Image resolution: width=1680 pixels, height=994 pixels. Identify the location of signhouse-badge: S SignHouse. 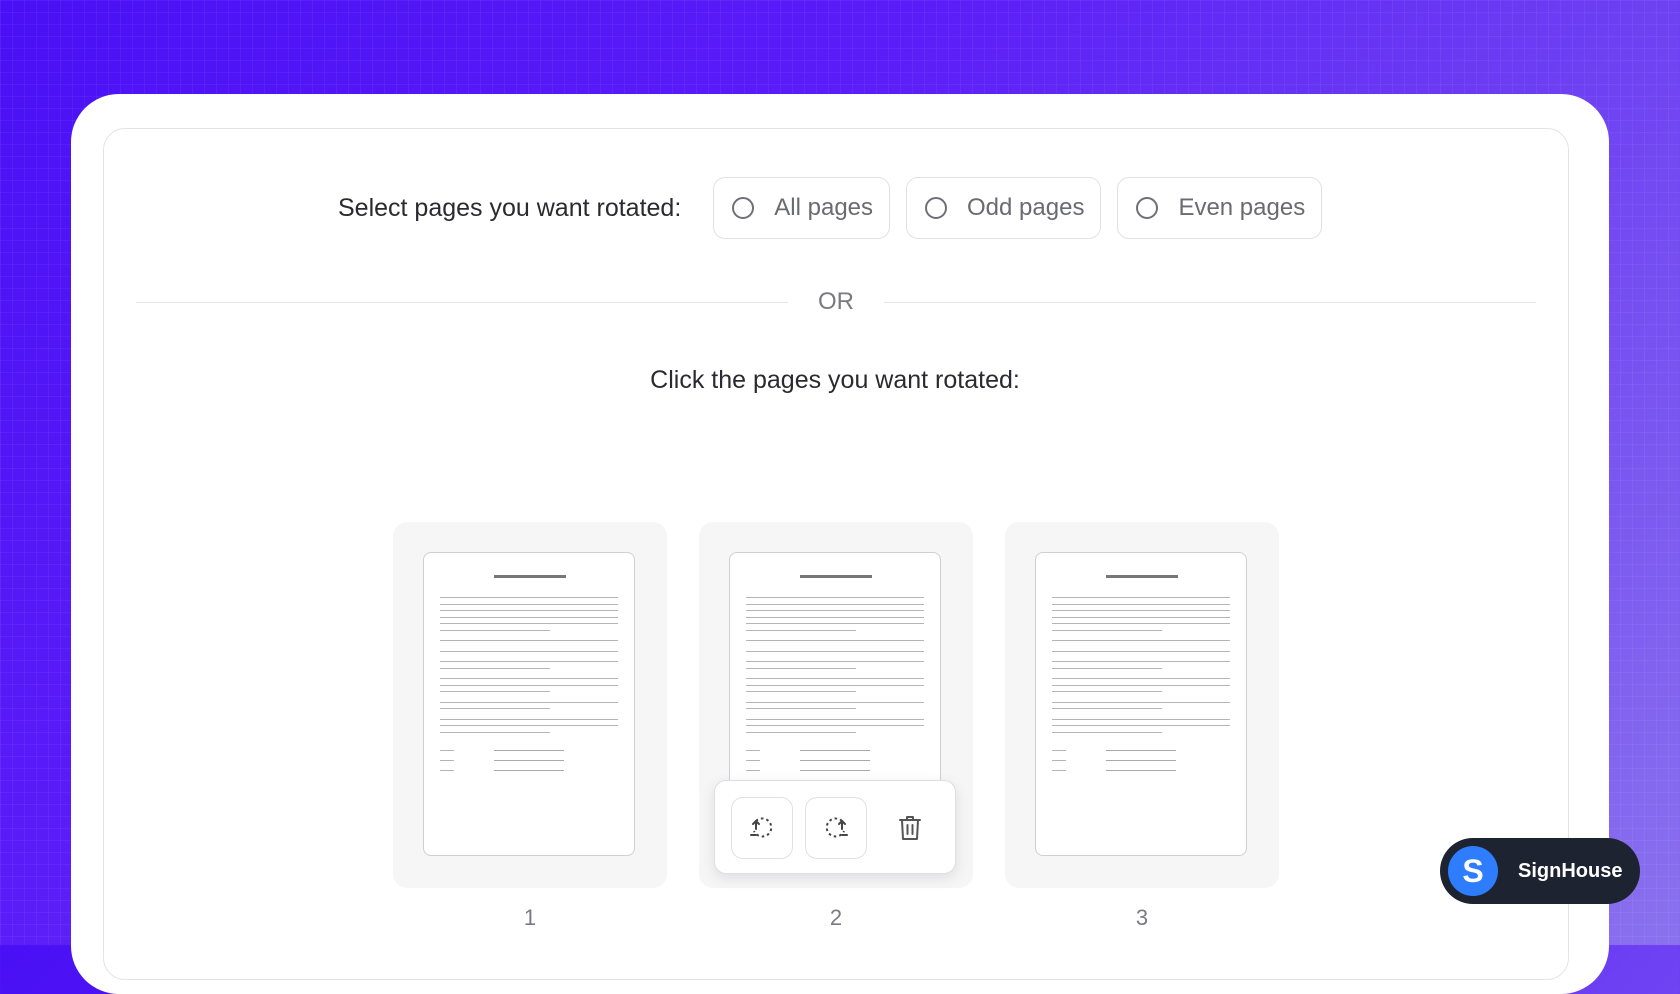
(1540, 871).